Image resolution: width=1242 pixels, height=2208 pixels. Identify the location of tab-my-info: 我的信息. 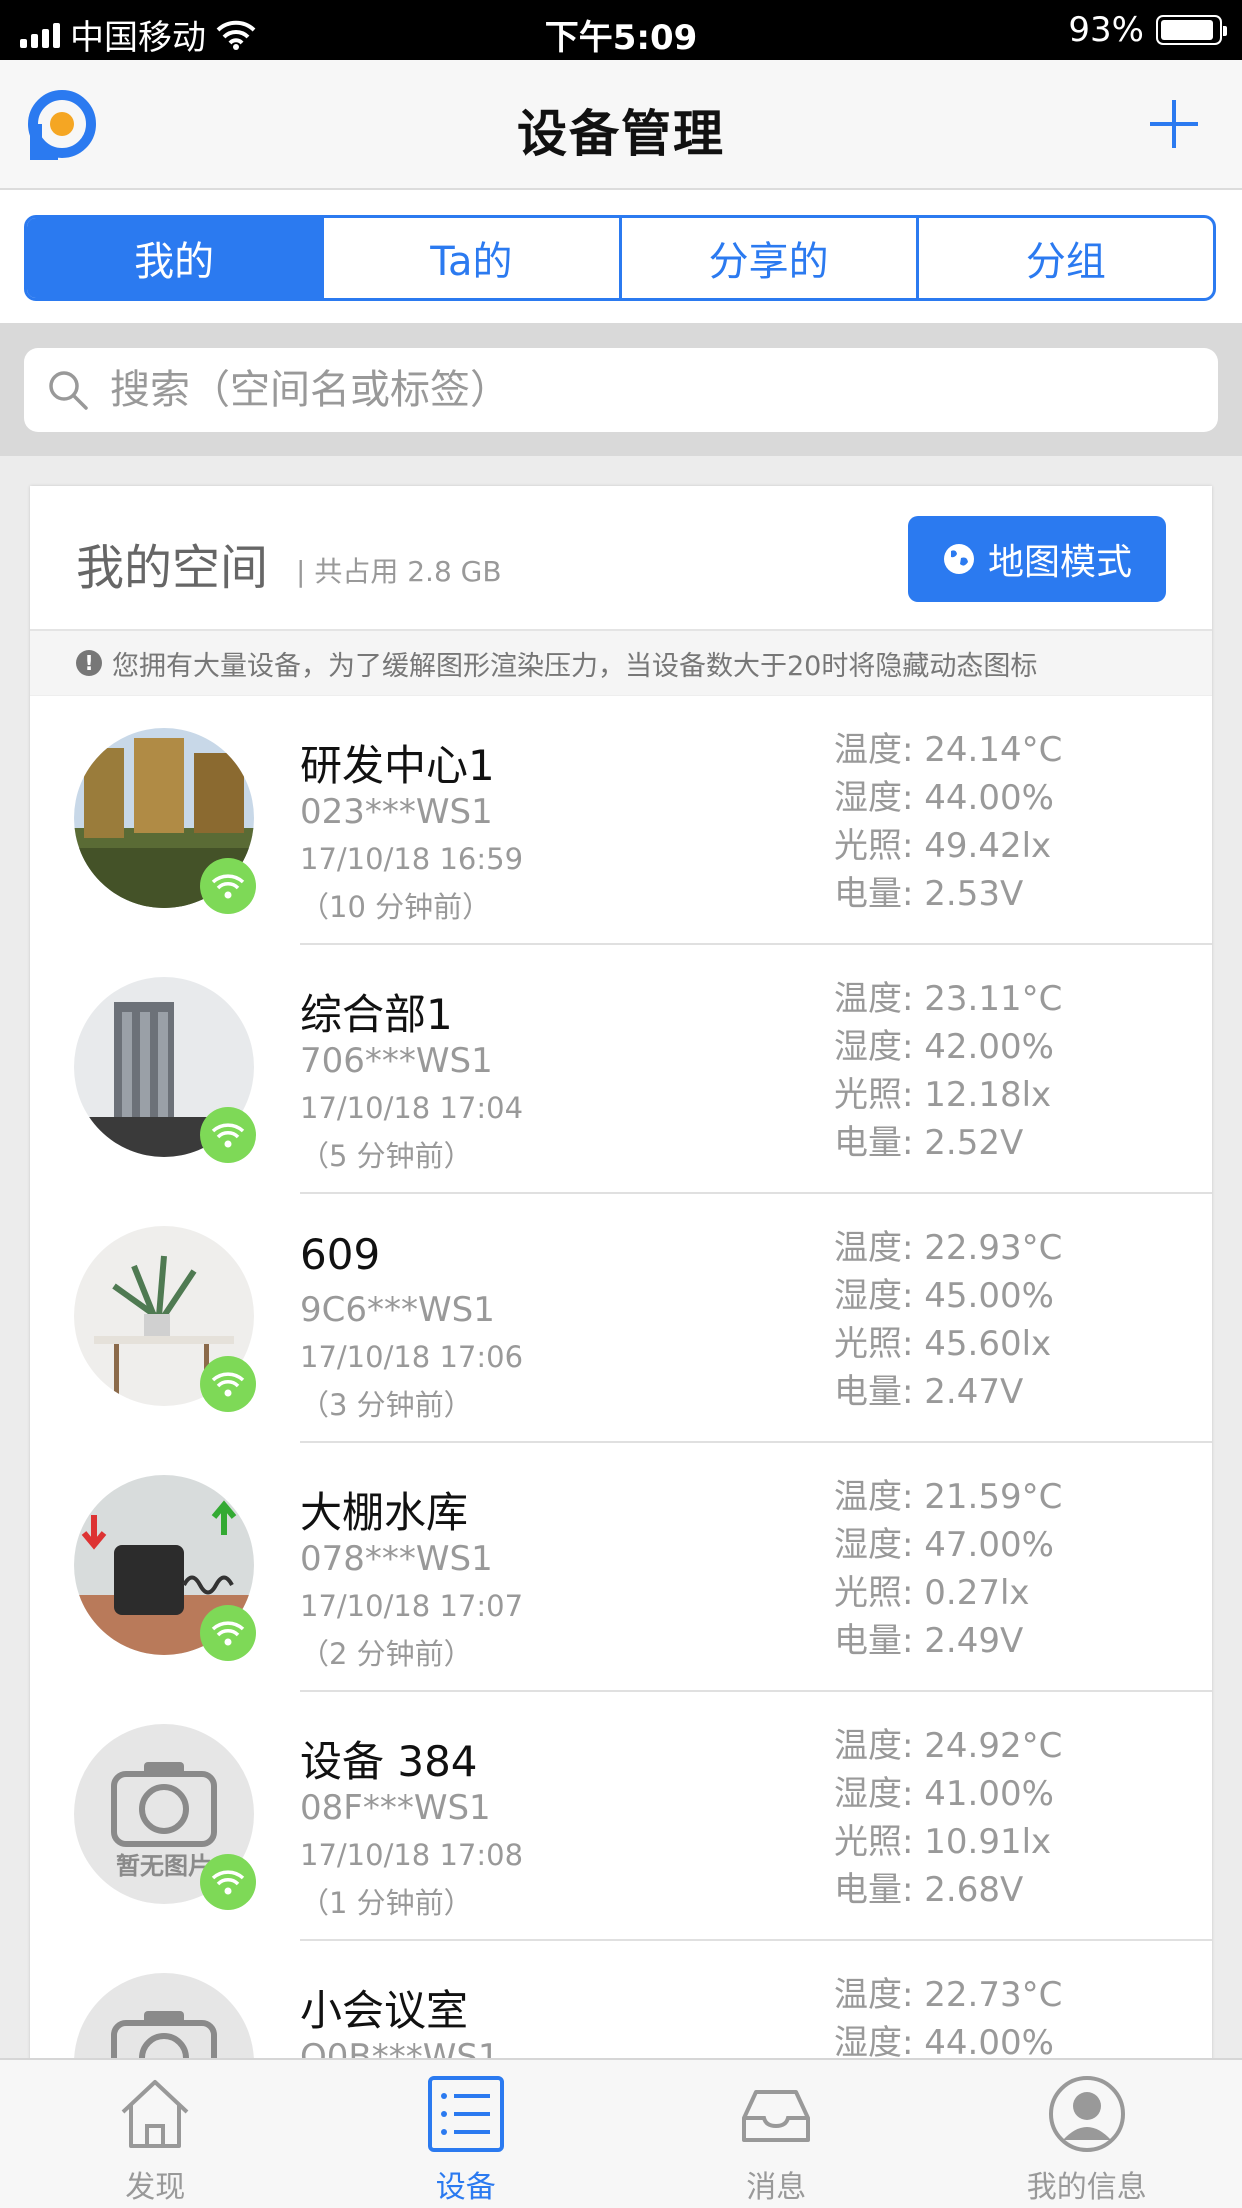
(1087, 2134).